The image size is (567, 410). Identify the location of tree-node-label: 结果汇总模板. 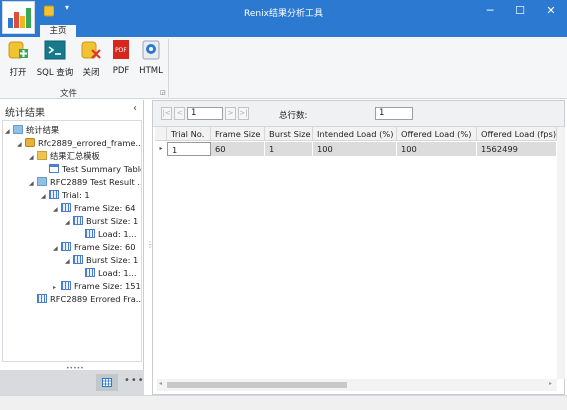
(75, 156).